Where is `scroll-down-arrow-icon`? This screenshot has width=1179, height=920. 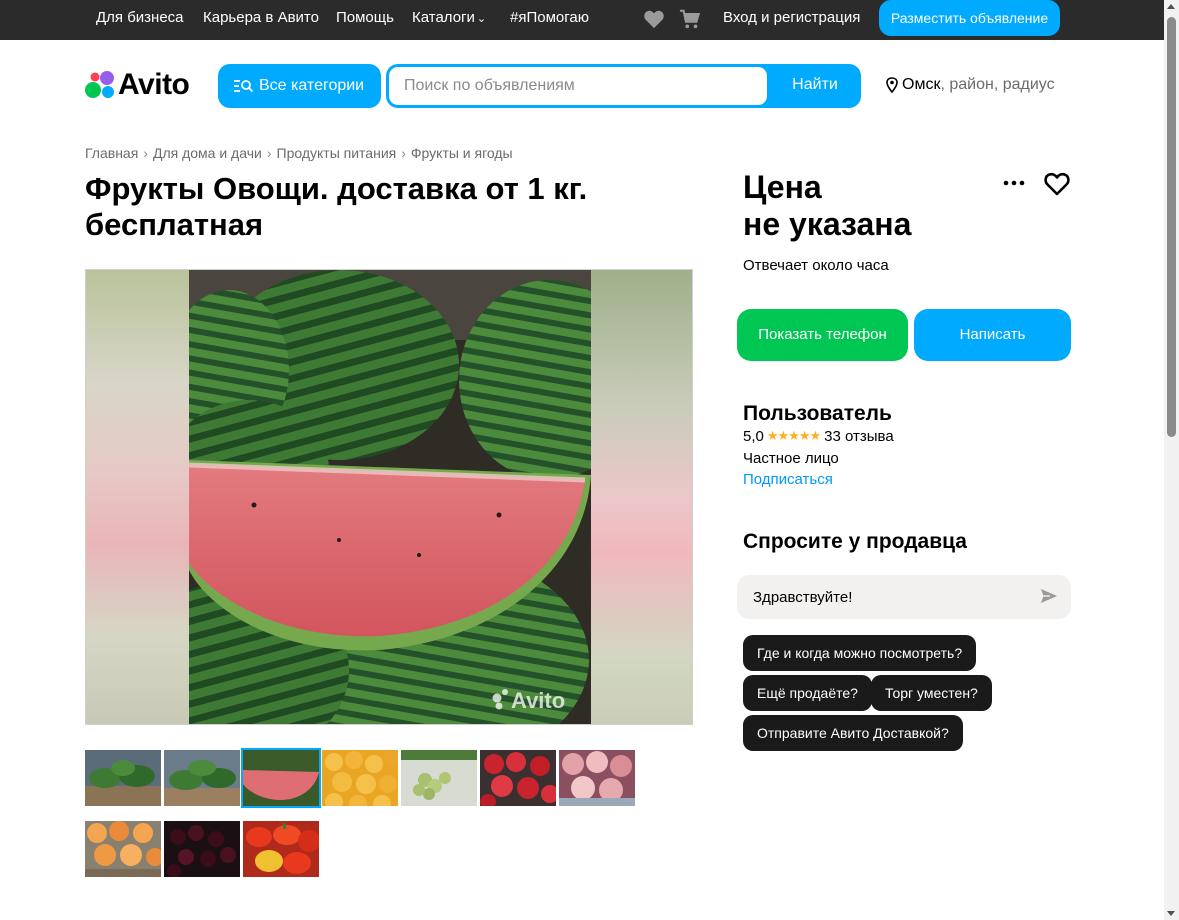
scroll-down-arrow-icon is located at coordinates (1171, 913).